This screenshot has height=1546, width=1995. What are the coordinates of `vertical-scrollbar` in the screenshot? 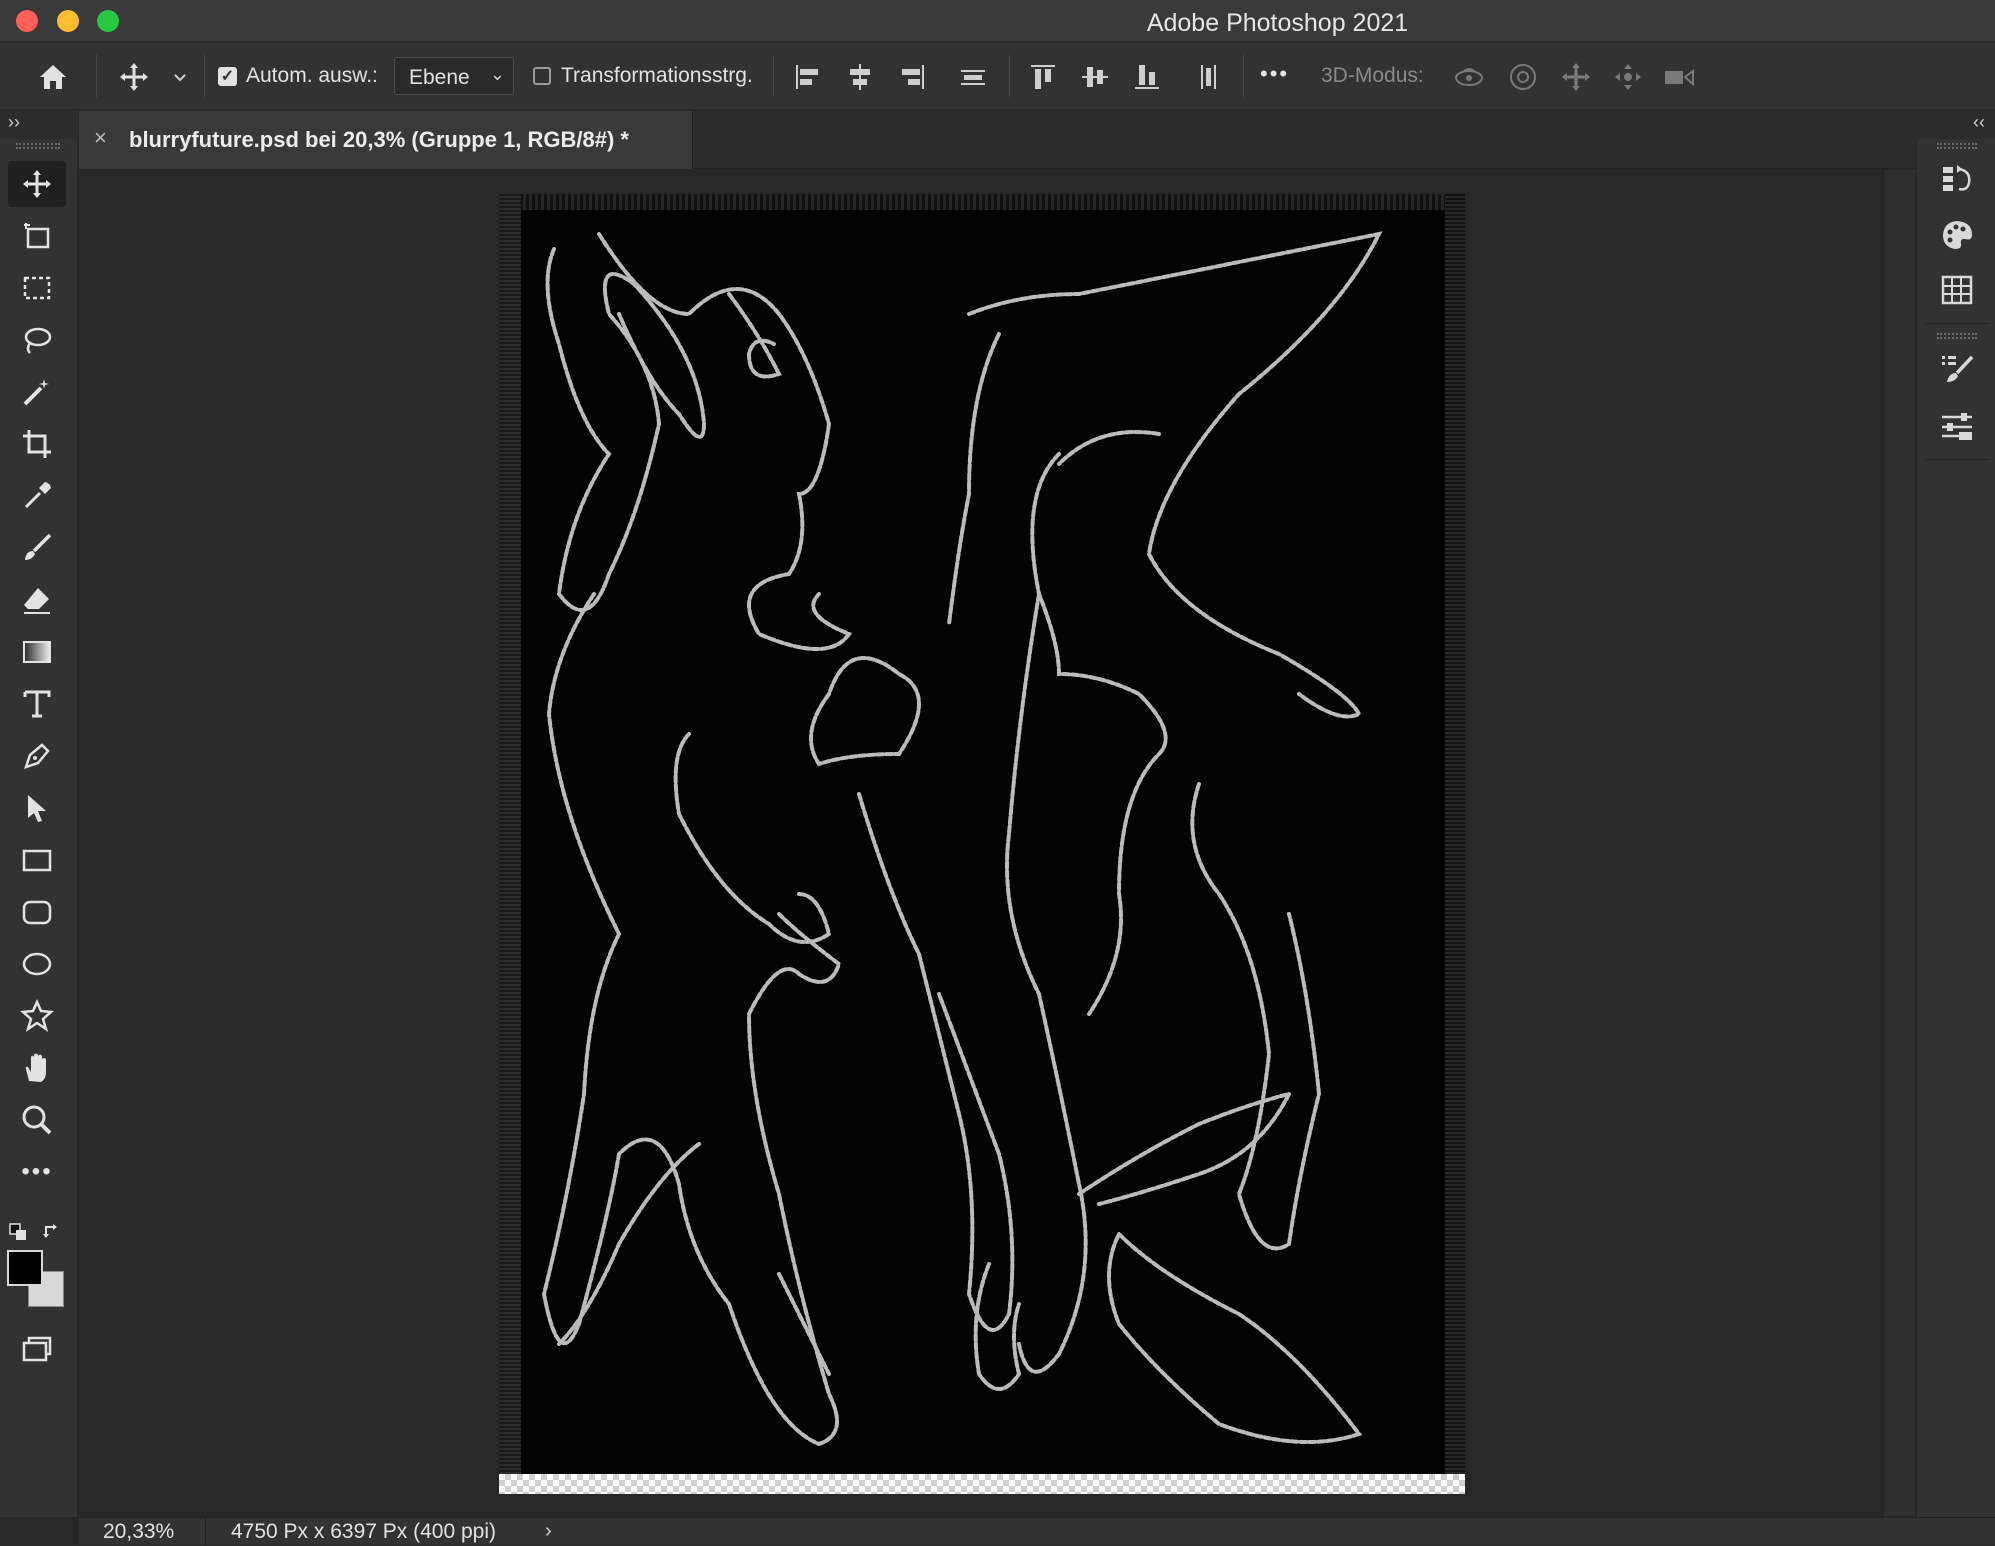 It's located at (1899, 843).